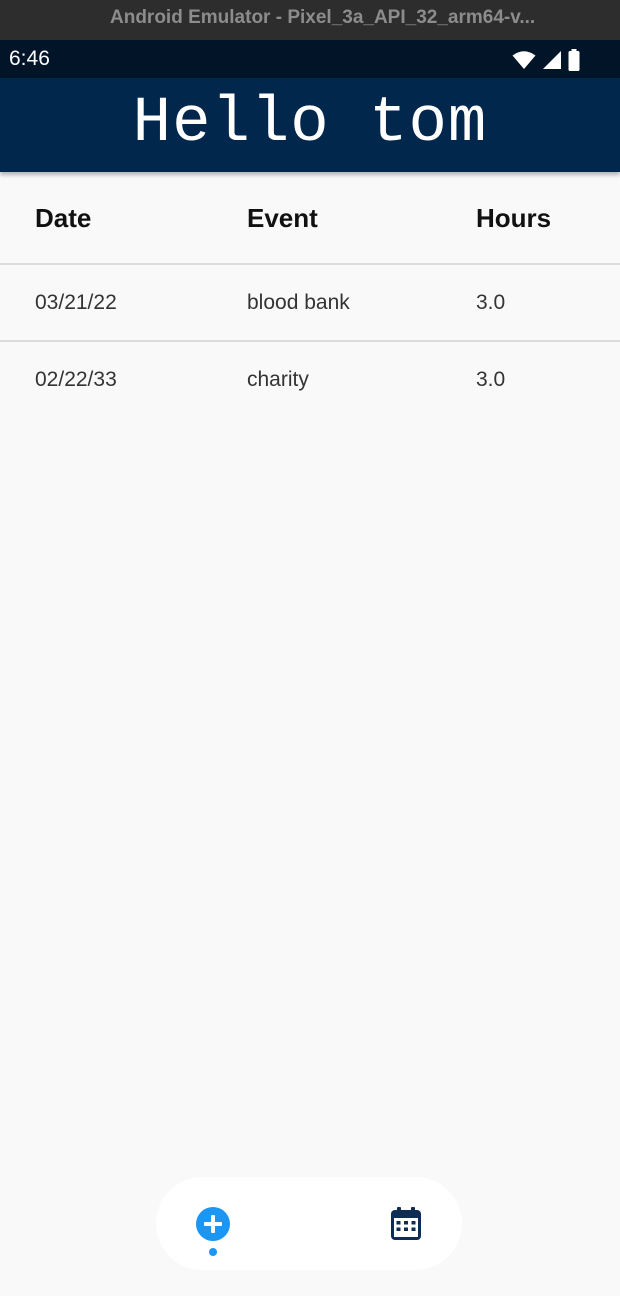  I want to click on cellular-signal-icon, so click(552, 60).